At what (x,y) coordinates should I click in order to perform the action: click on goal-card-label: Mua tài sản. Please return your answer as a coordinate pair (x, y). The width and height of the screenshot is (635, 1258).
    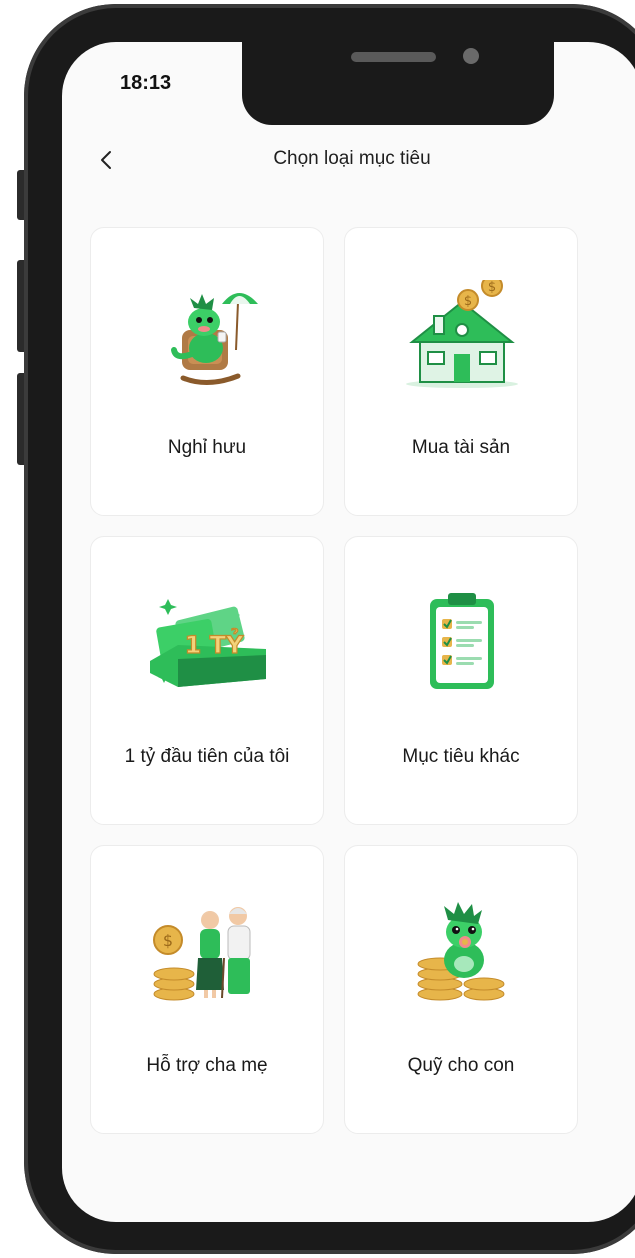
    Looking at the image, I should click on (461, 447).